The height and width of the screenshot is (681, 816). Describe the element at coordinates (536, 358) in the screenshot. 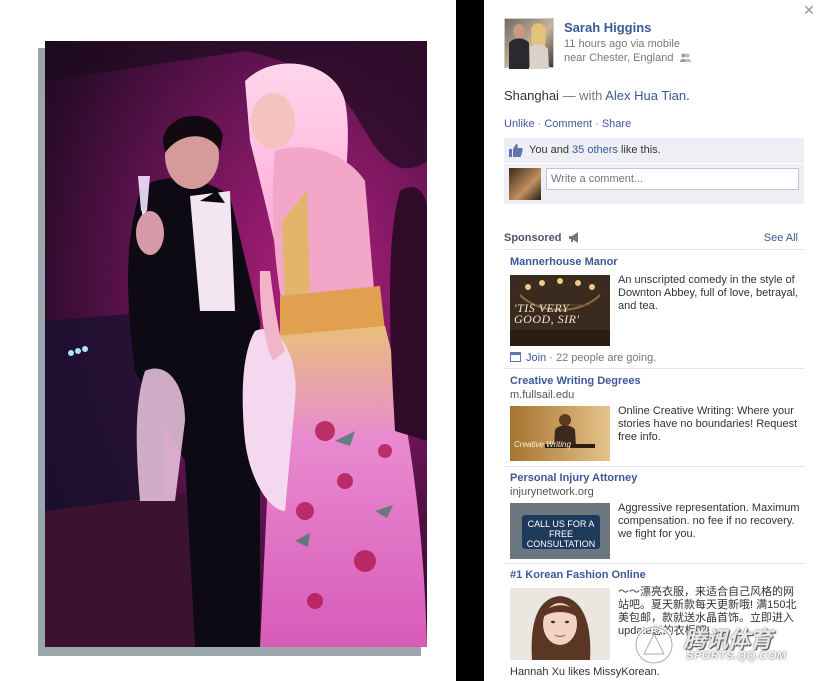

I see `join-link: Join` at that location.